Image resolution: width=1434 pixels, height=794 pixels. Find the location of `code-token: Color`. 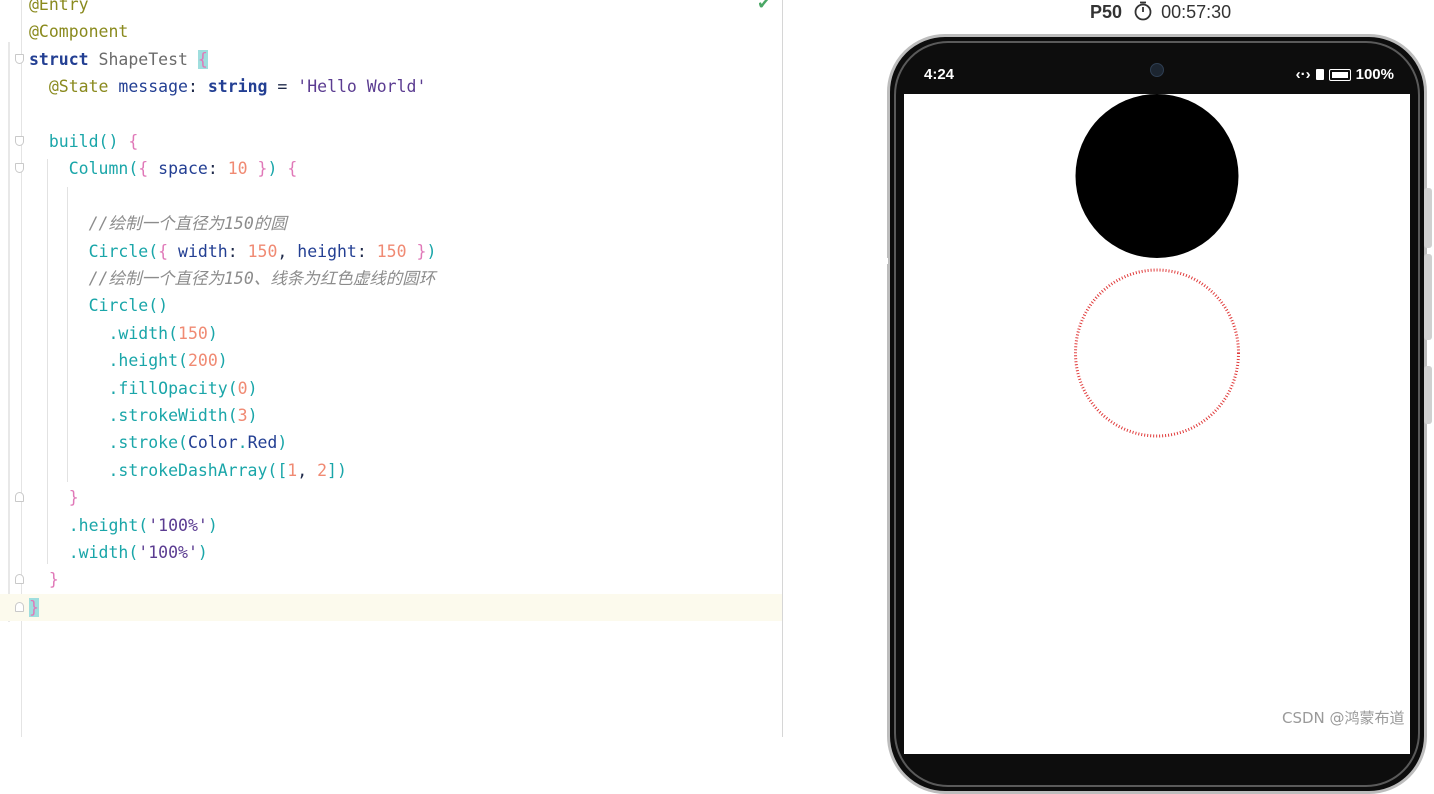

code-token: Color is located at coordinates (212, 443).